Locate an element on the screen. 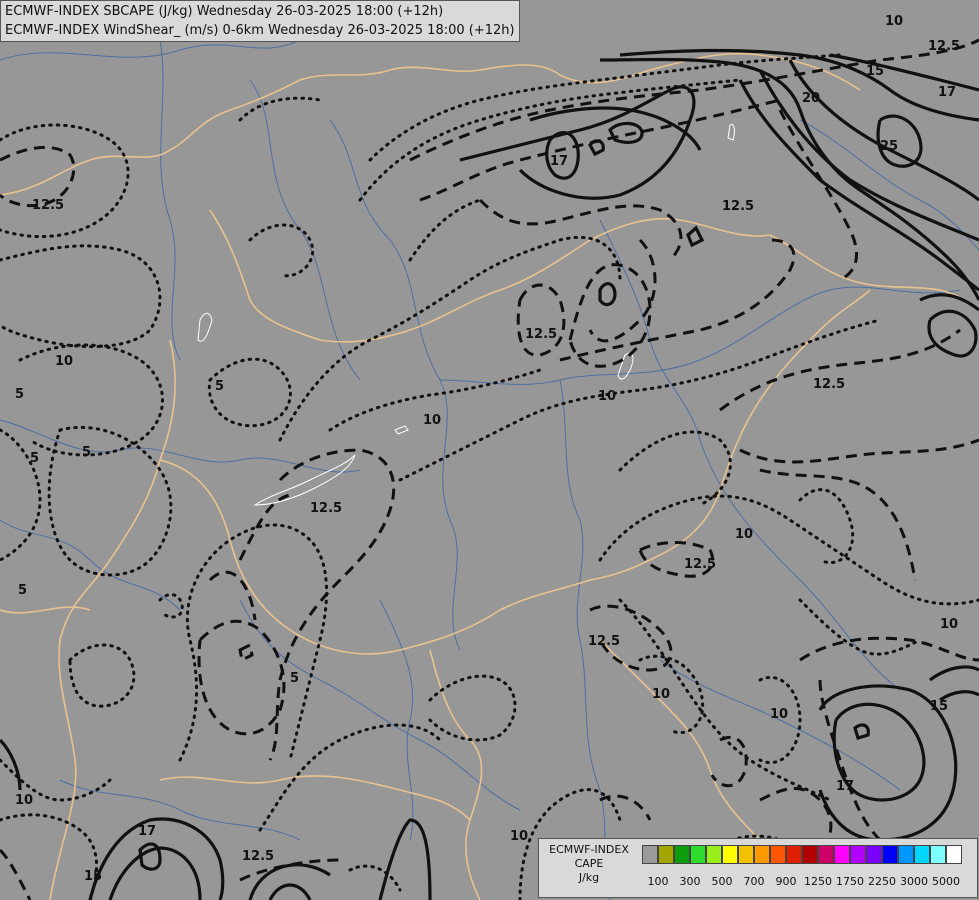 The height and width of the screenshot is (900, 979). legend-tick-label: 1750 is located at coordinates (850, 881).